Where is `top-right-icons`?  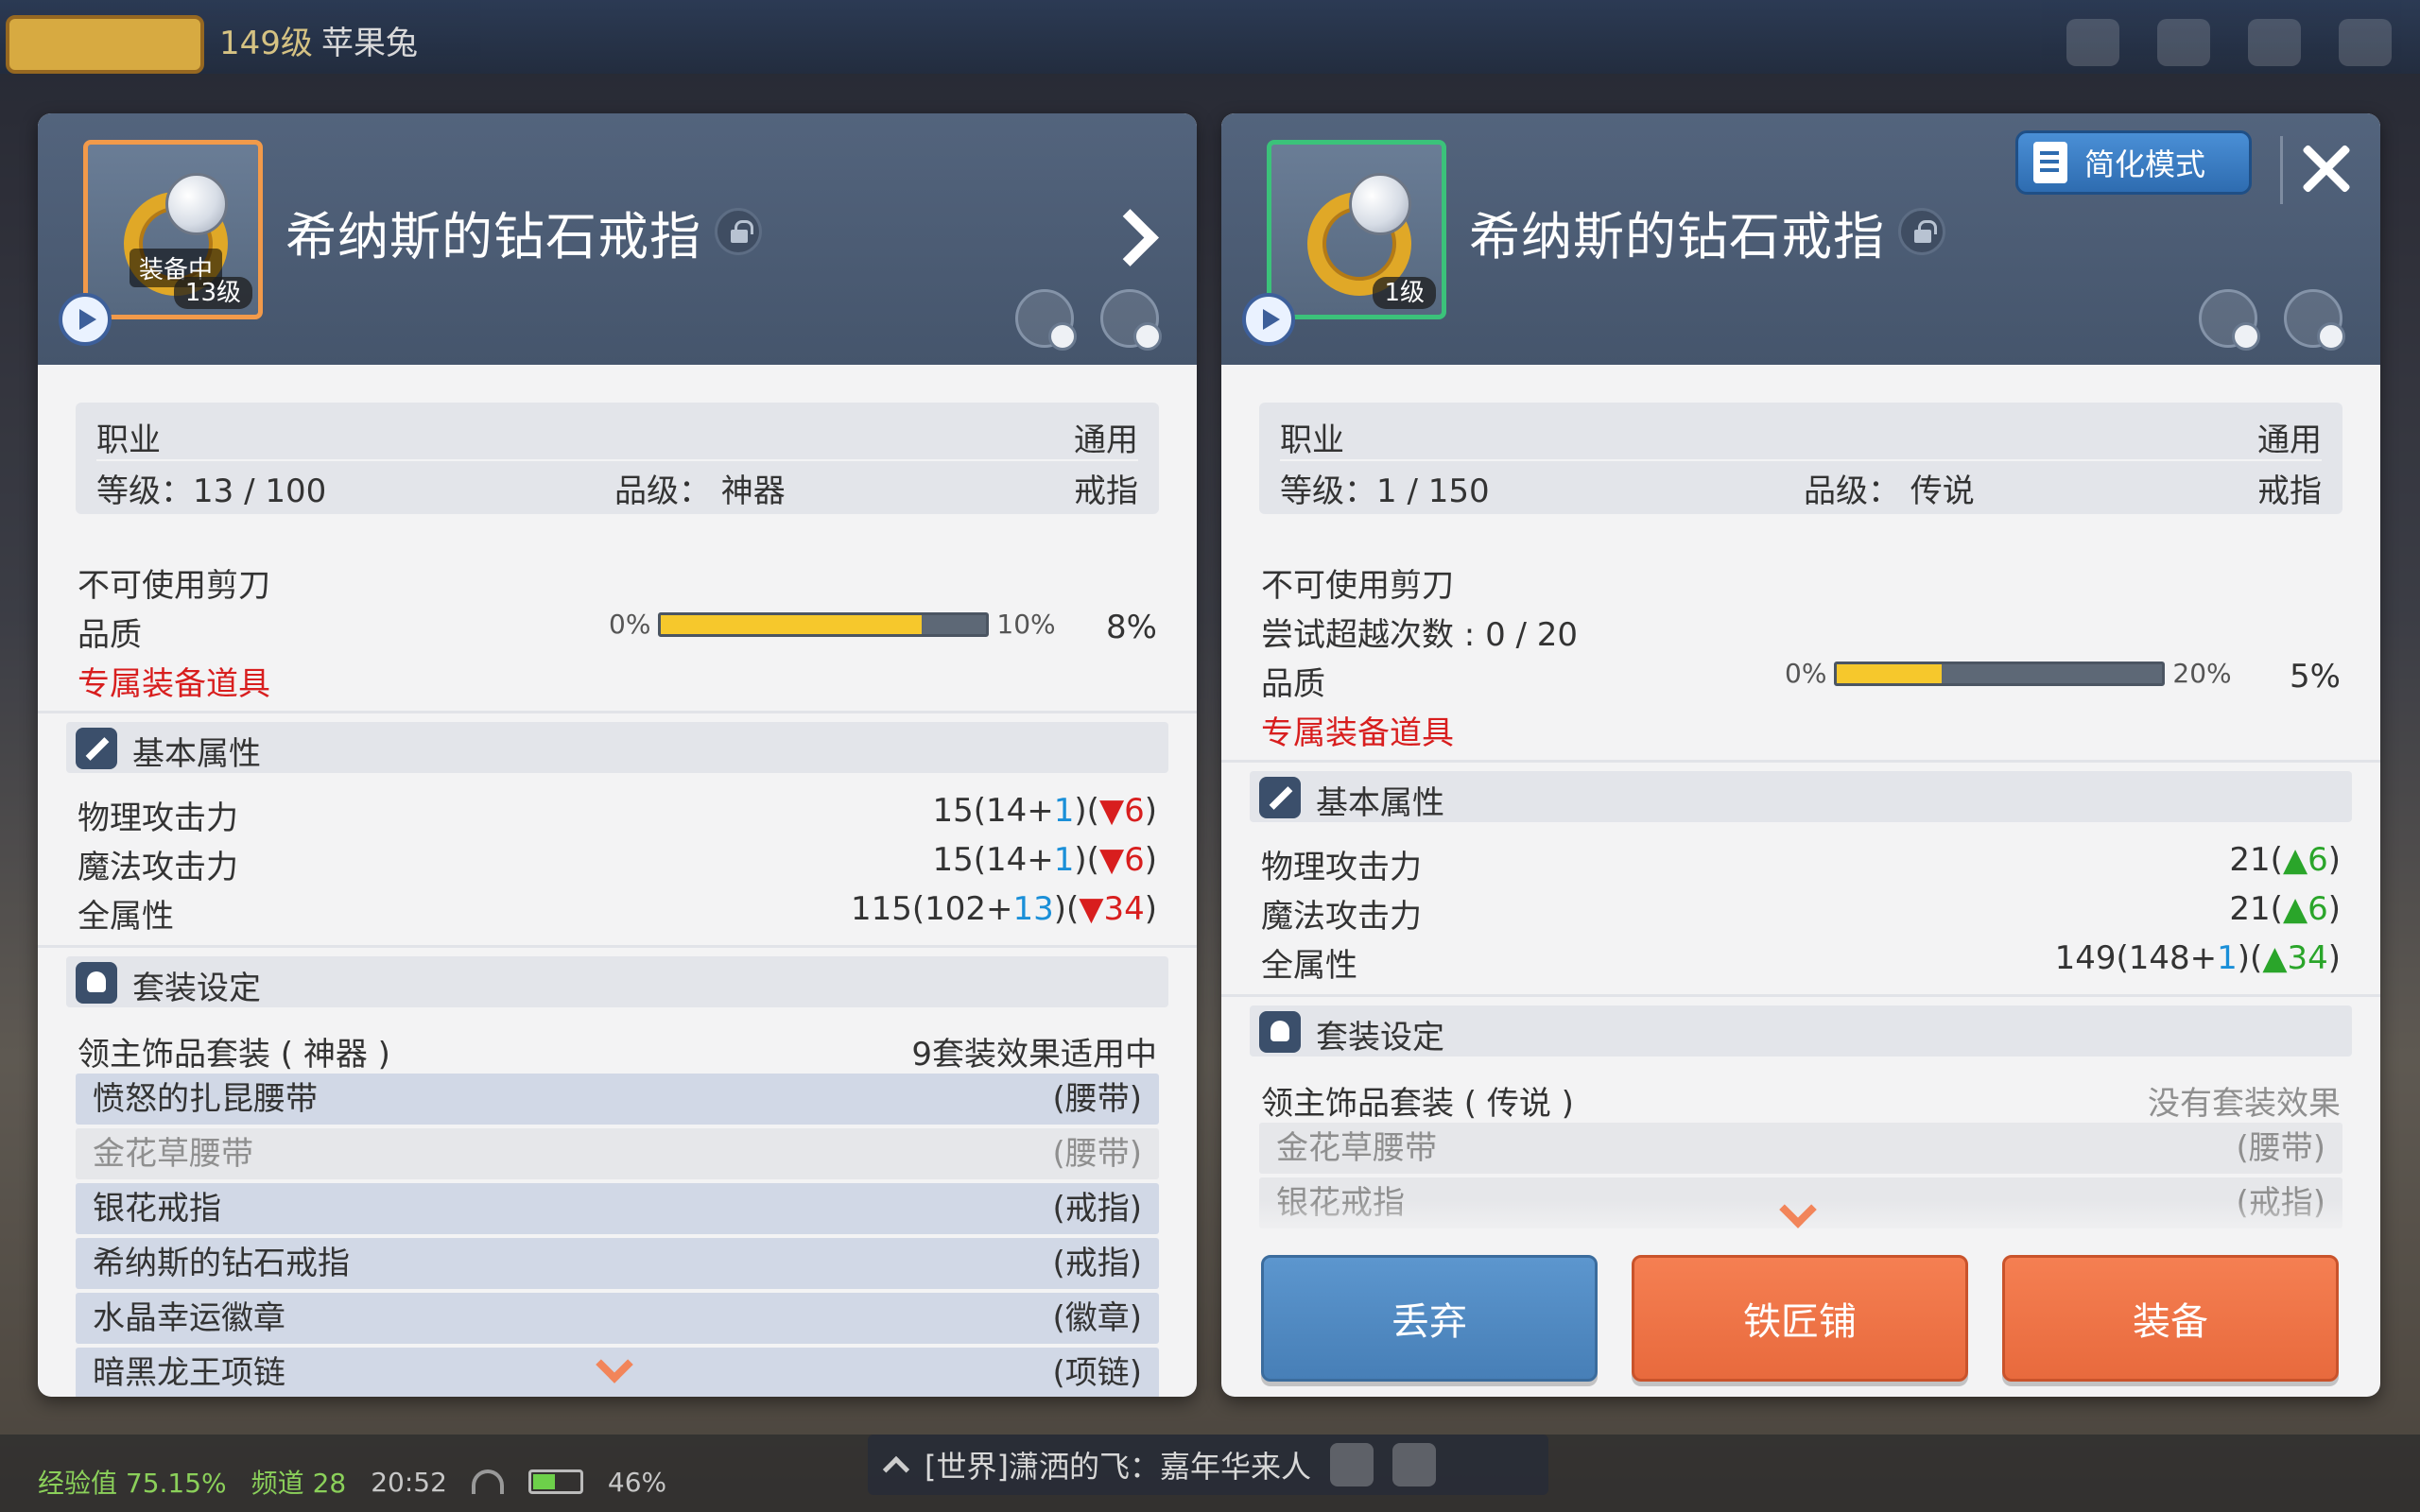
top-right-icons is located at coordinates (2229, 42).